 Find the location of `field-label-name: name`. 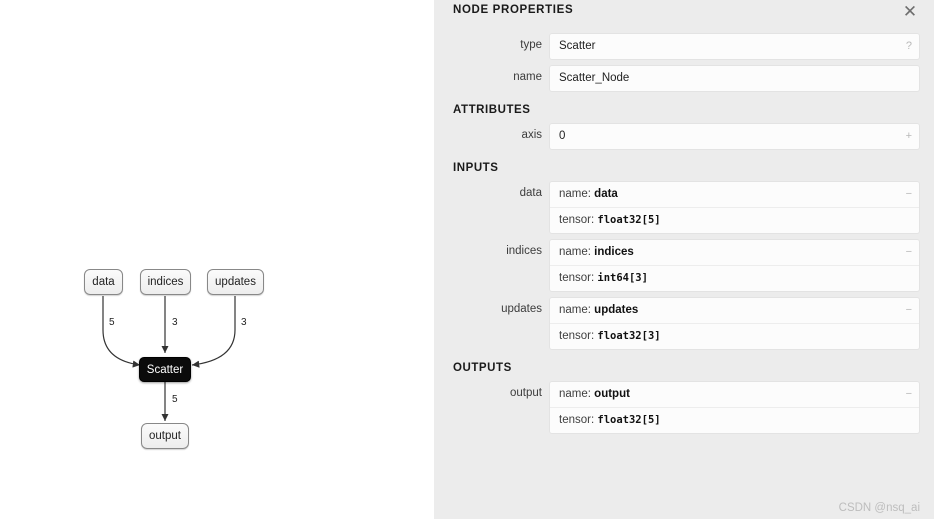

field-label-name: name is located at coordinates (527, 77).